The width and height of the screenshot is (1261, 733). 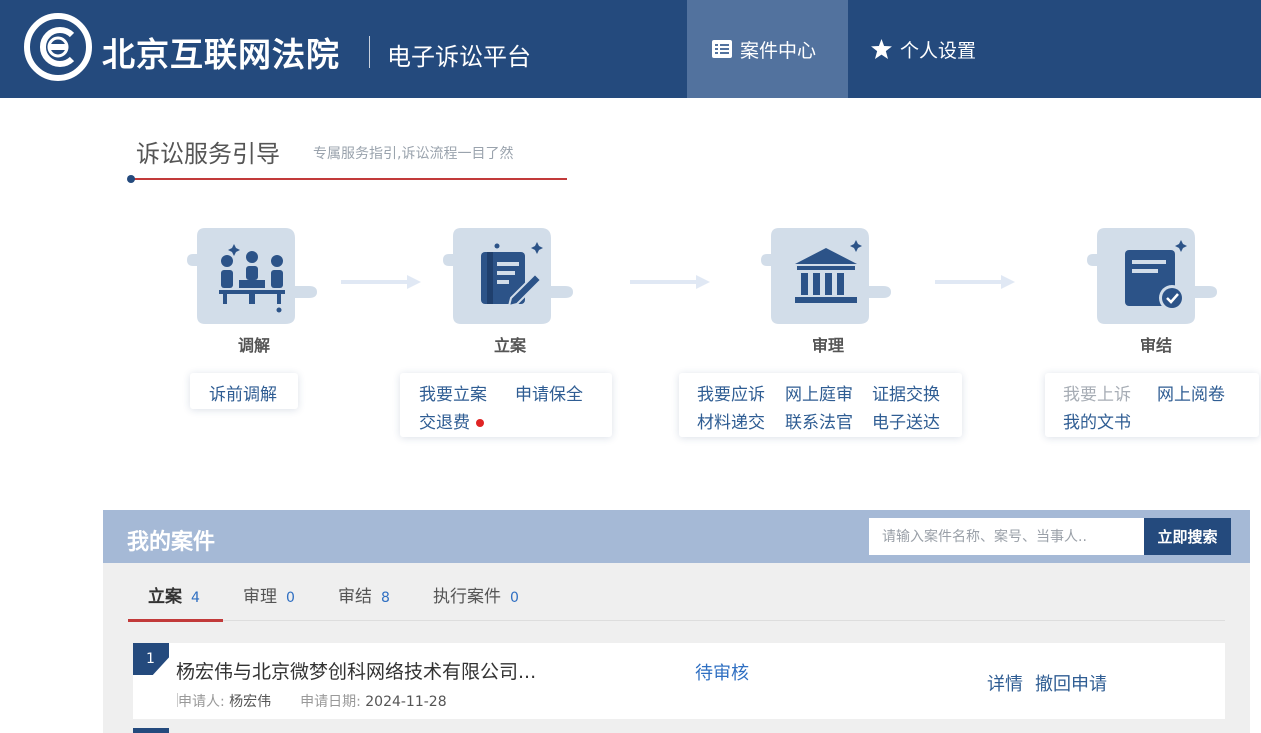 I want to click on filing-links-box: 我要立案 申请保全 交退费, so click(x=506, y=405).